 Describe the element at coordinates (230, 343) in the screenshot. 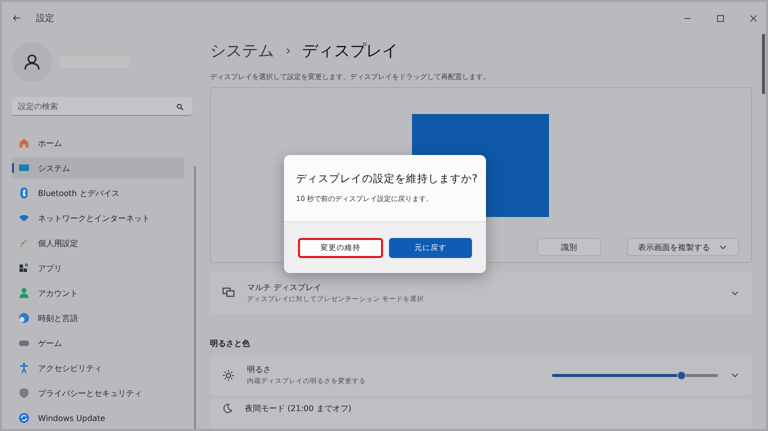

I see `section-heading: 明るさと色` at that location.